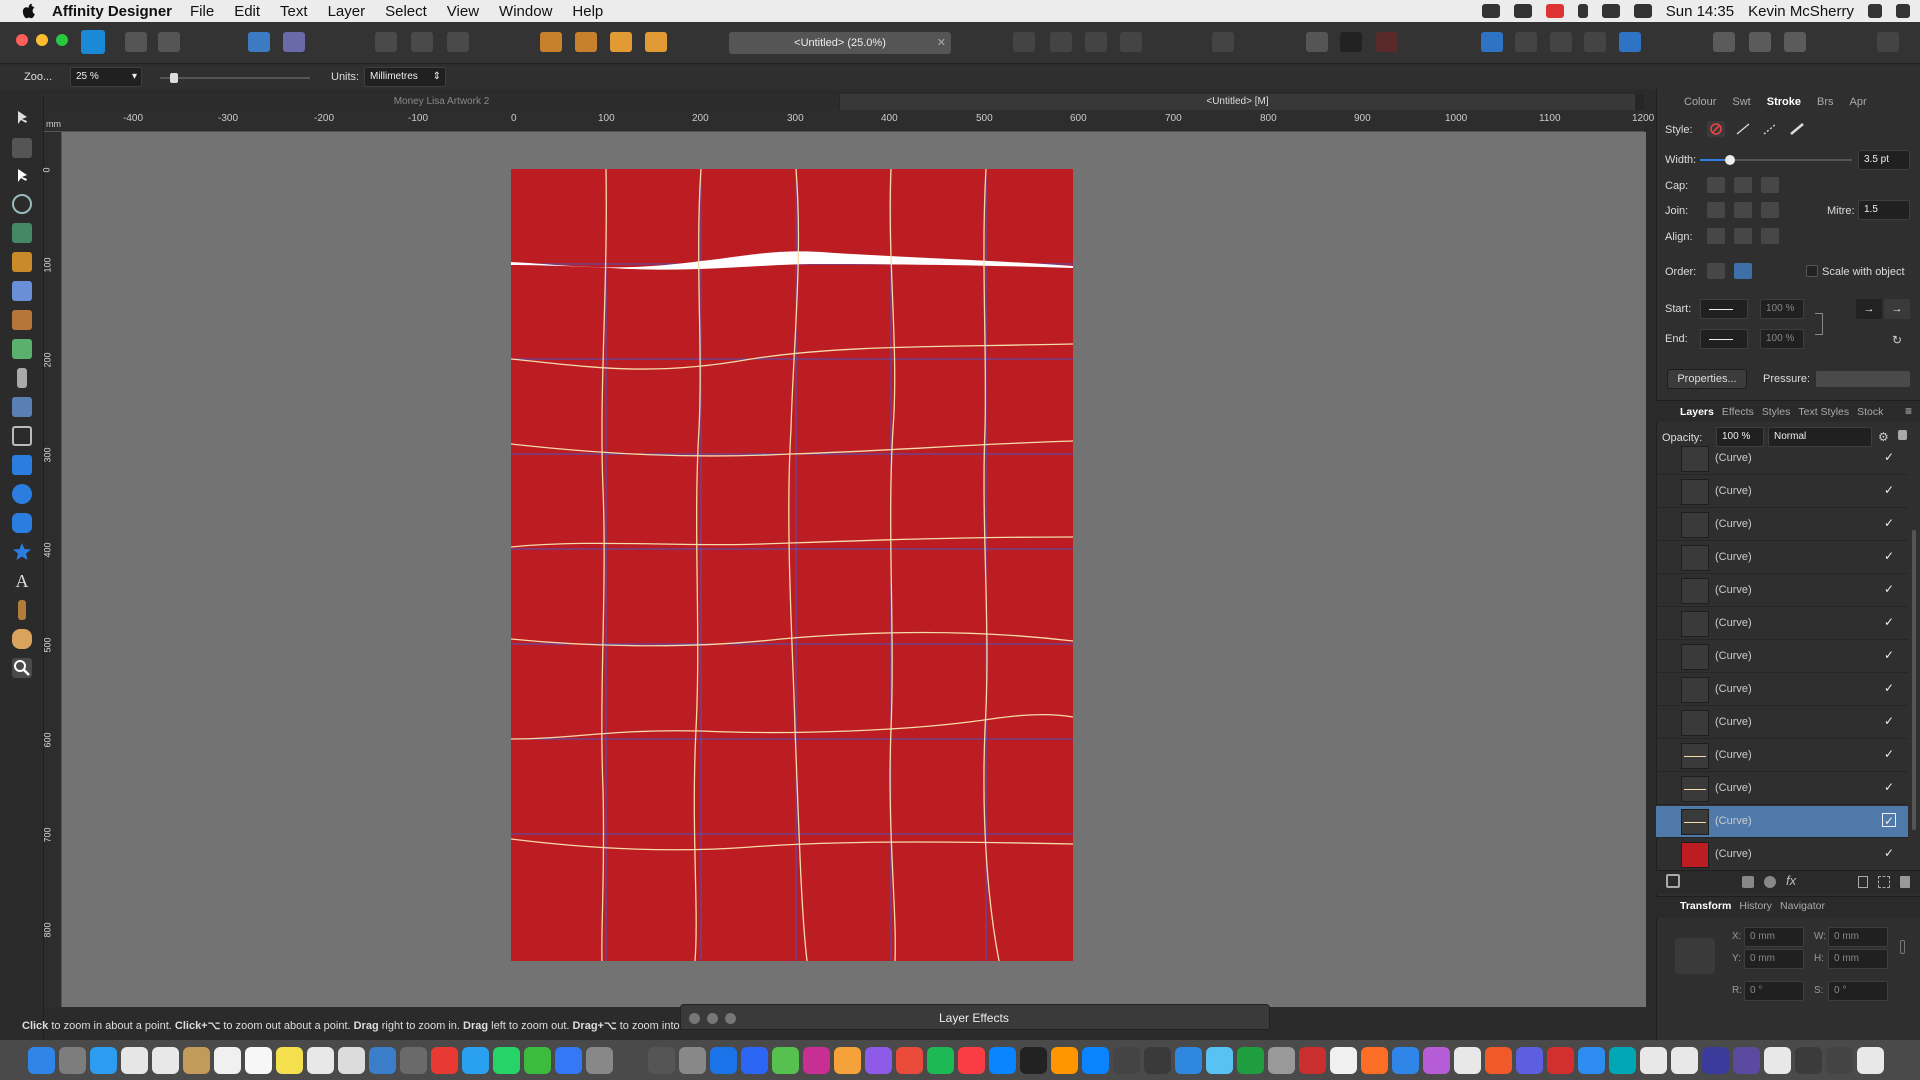 The image size is (1920, 1080). Describe the element at coordinates (1716, 210) in the screenshot. I see `miter-join-icon` at that location.